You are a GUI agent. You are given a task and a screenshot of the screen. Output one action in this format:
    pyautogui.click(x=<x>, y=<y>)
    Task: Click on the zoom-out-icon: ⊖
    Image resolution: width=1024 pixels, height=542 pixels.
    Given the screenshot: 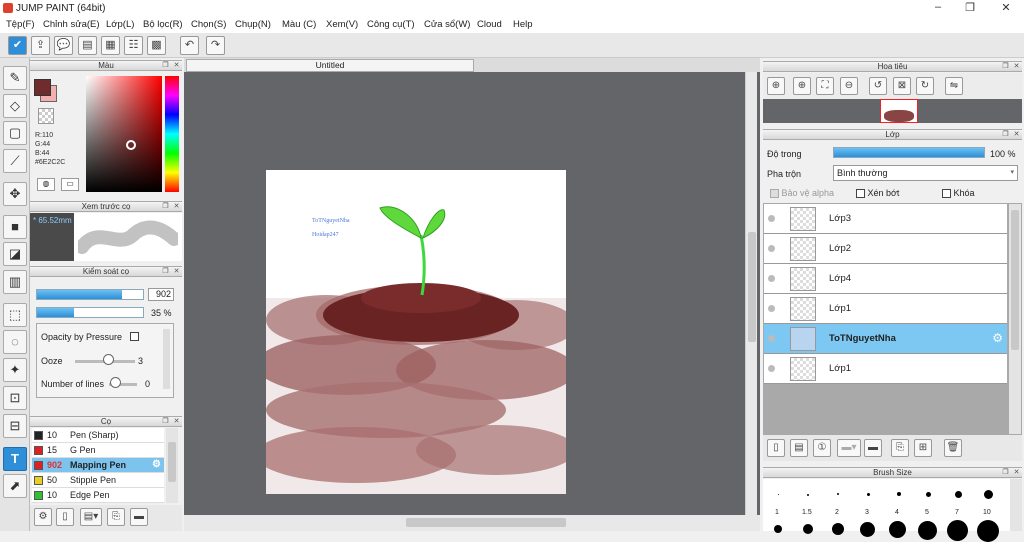 What is the action you would take?
    pyautogui.click(x=849, y=86)
    